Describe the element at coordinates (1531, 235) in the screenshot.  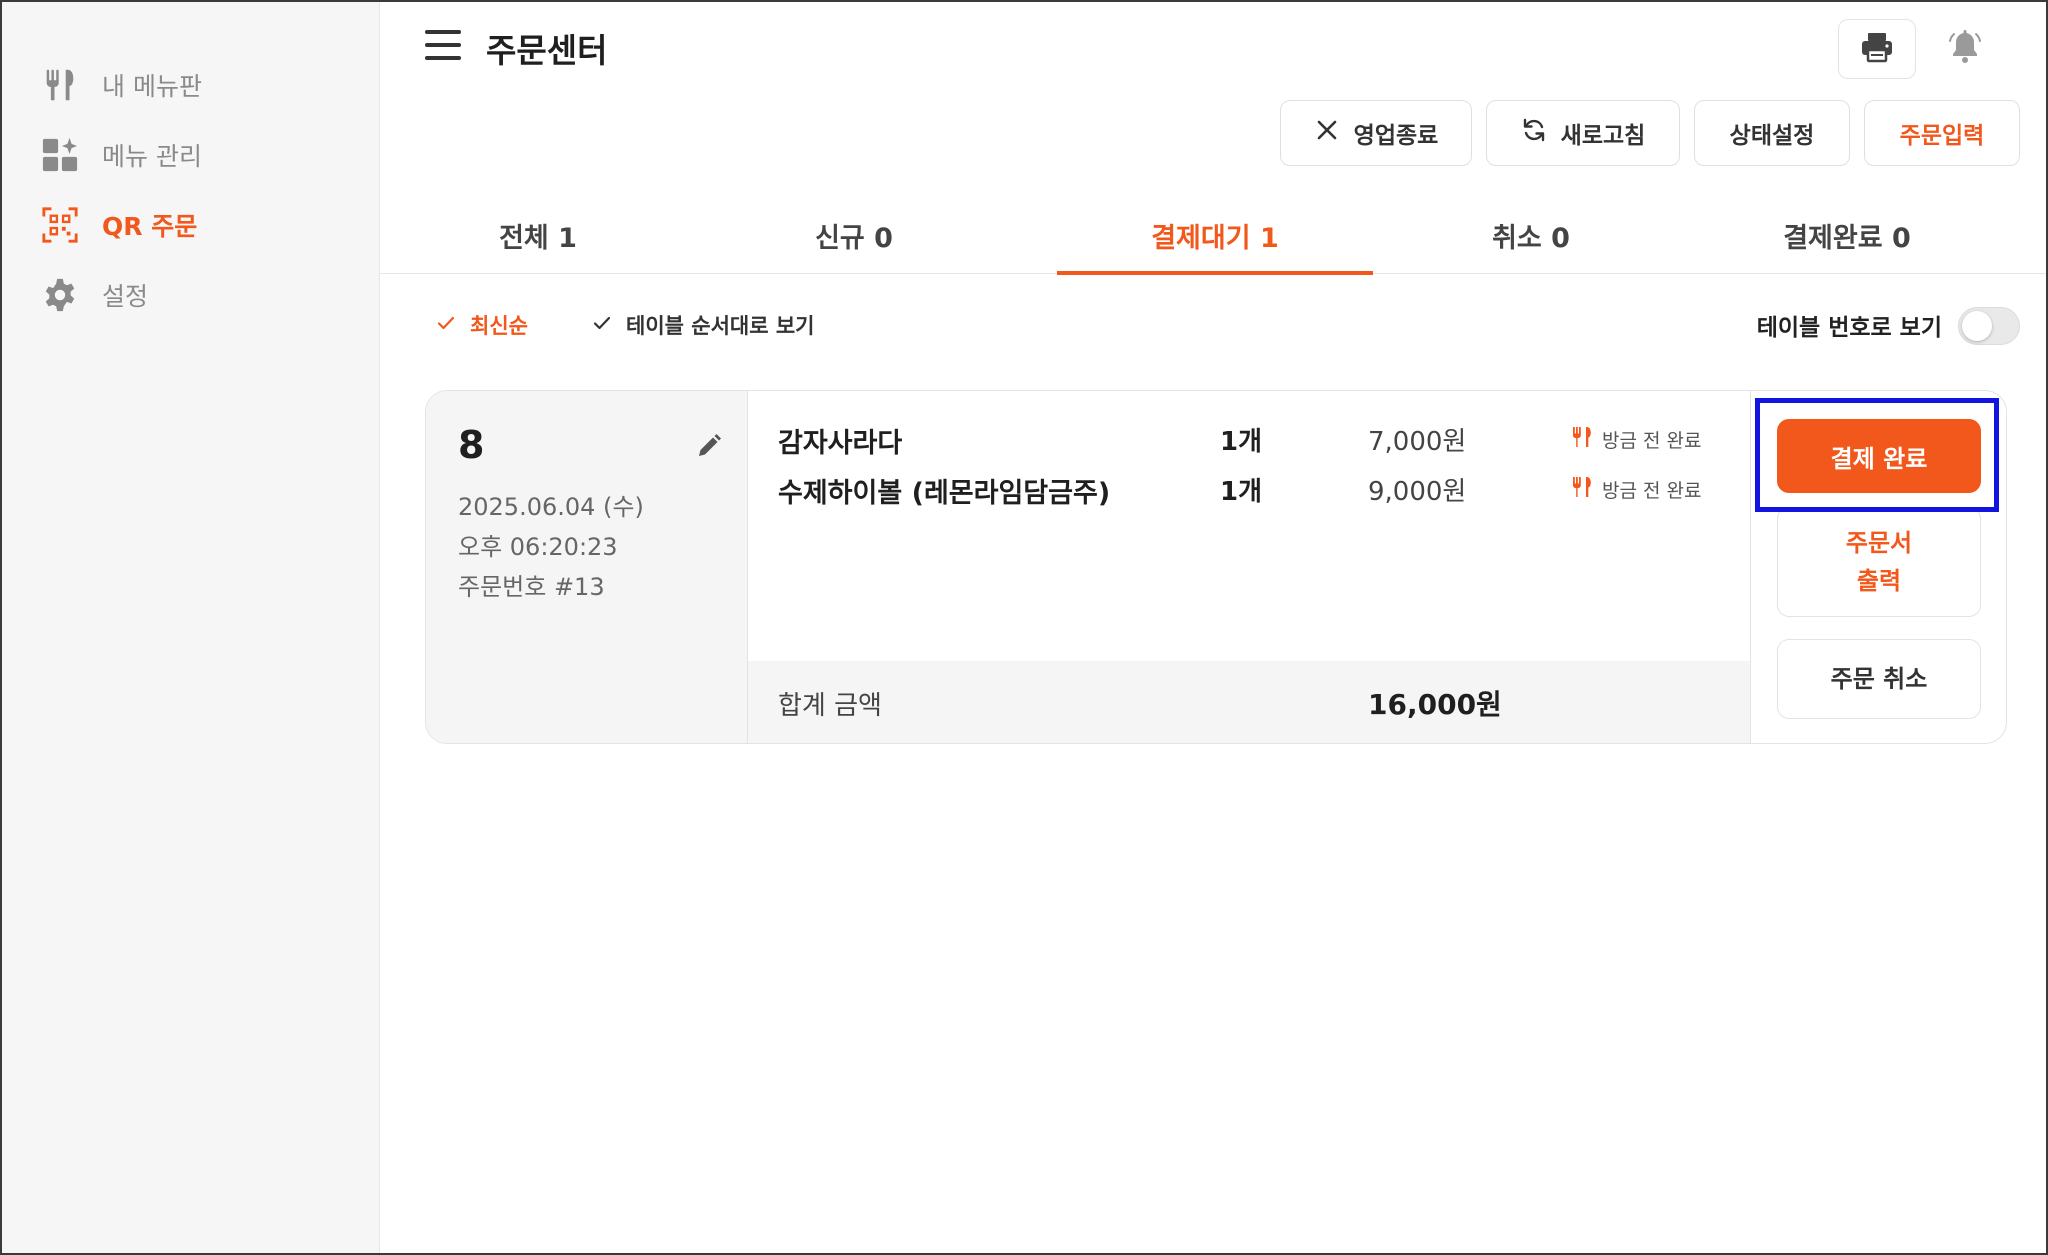
I see `tab-cancelled: 취소 0` at that location.